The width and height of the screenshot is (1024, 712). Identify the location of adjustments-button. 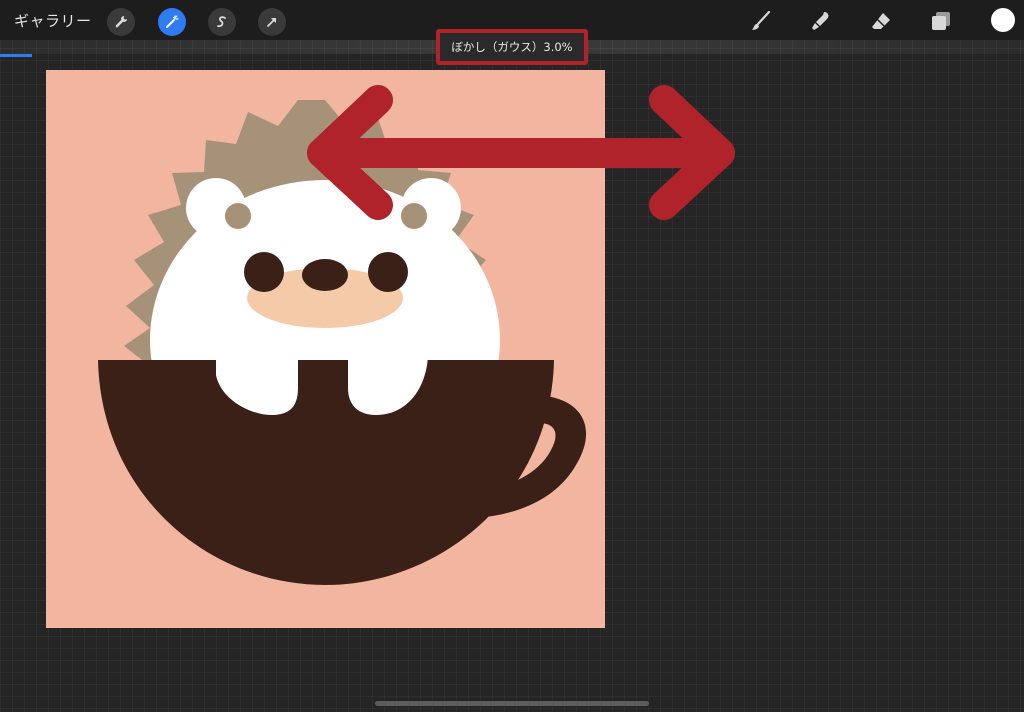
(172, 22).